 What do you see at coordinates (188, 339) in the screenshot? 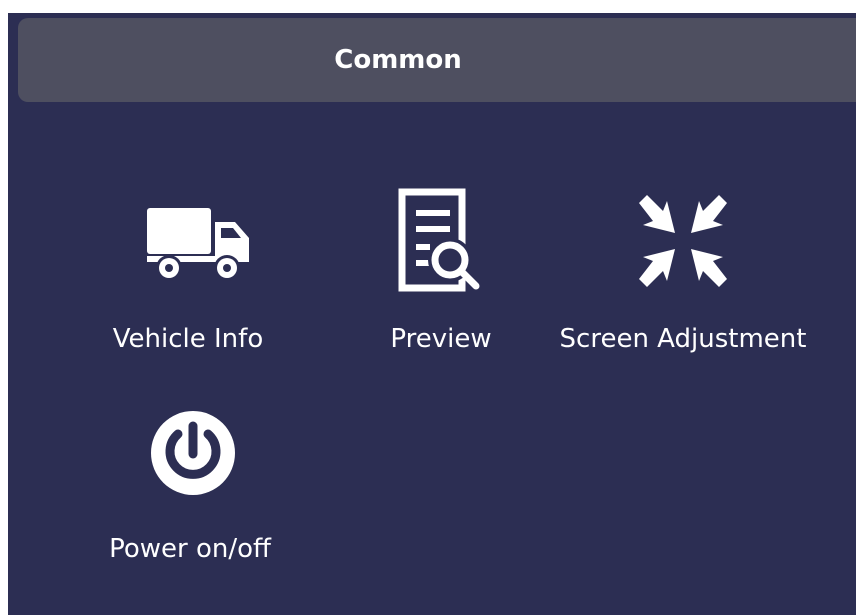
I see `vehicle-info-label: Vehicle Info` at bounding box center [188, 339].